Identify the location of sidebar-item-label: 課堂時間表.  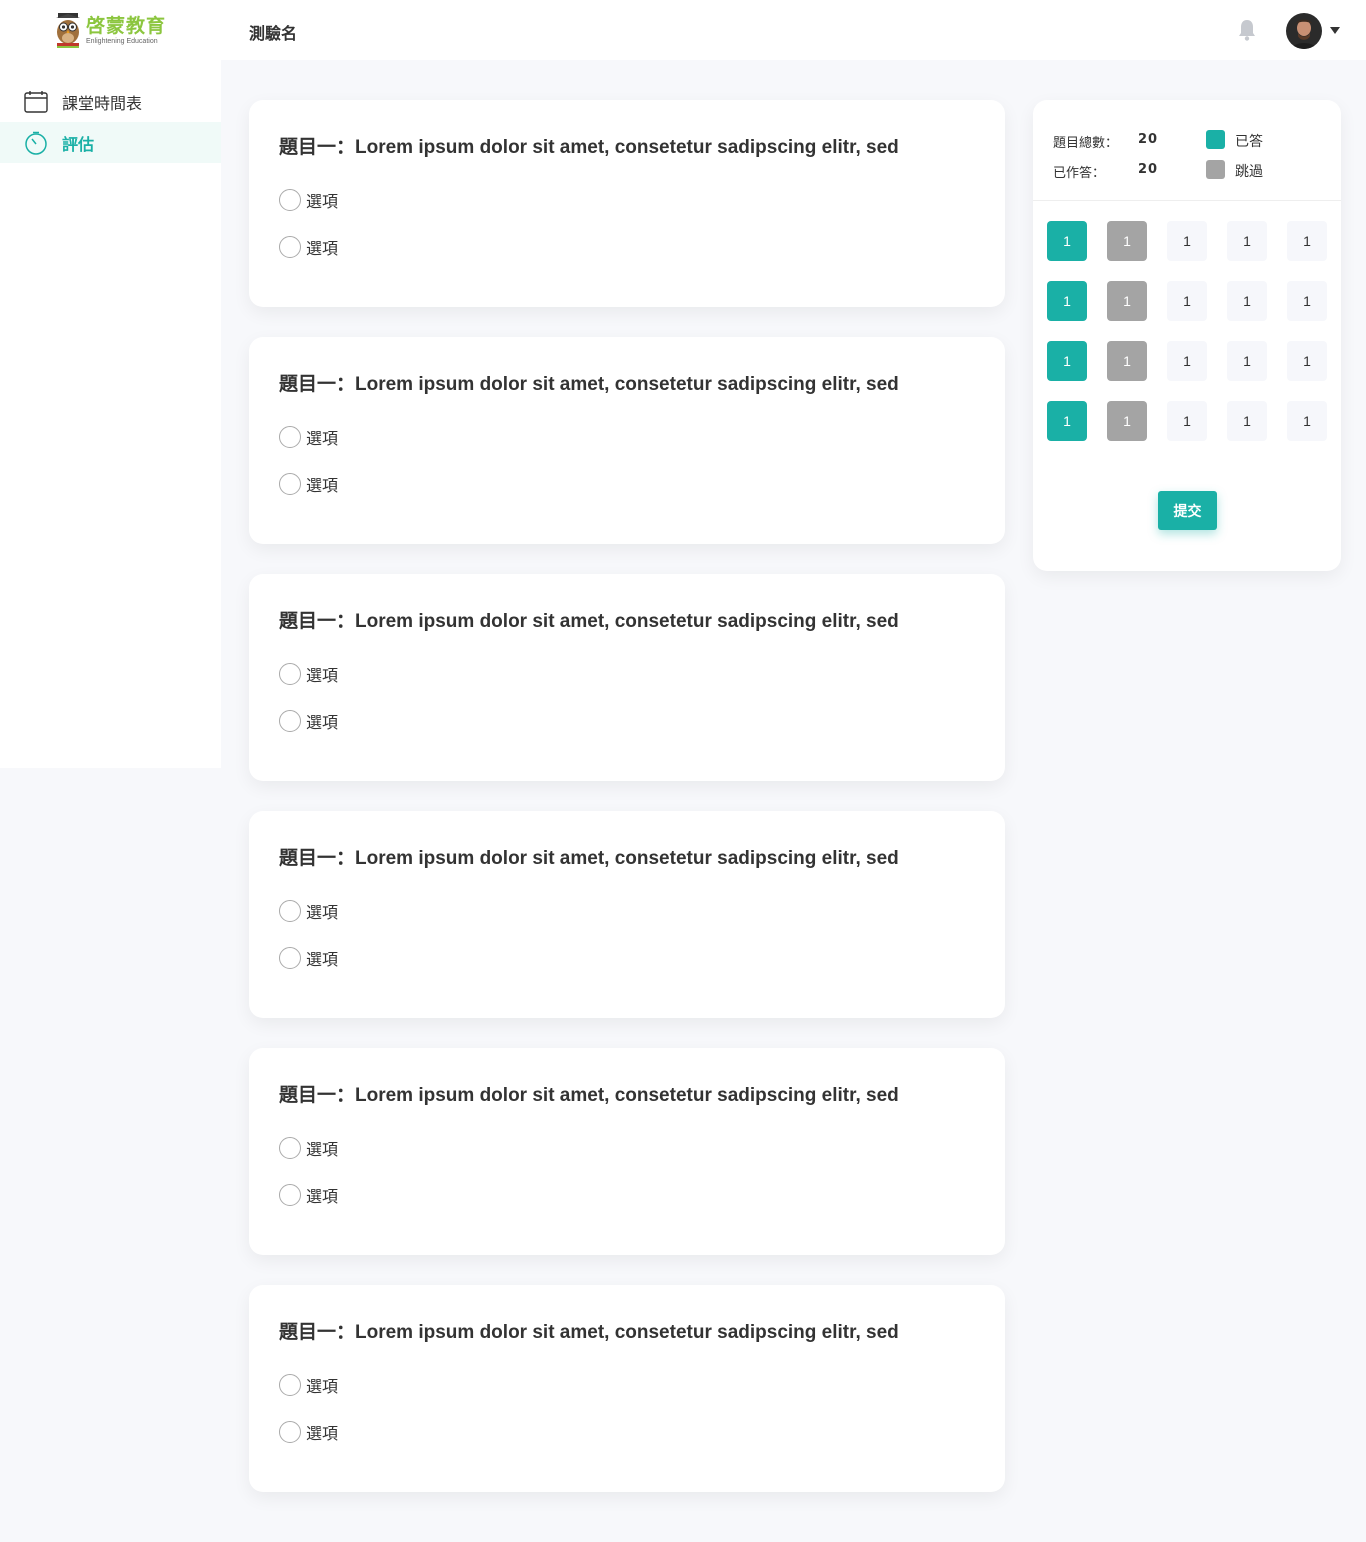
(102, 103).